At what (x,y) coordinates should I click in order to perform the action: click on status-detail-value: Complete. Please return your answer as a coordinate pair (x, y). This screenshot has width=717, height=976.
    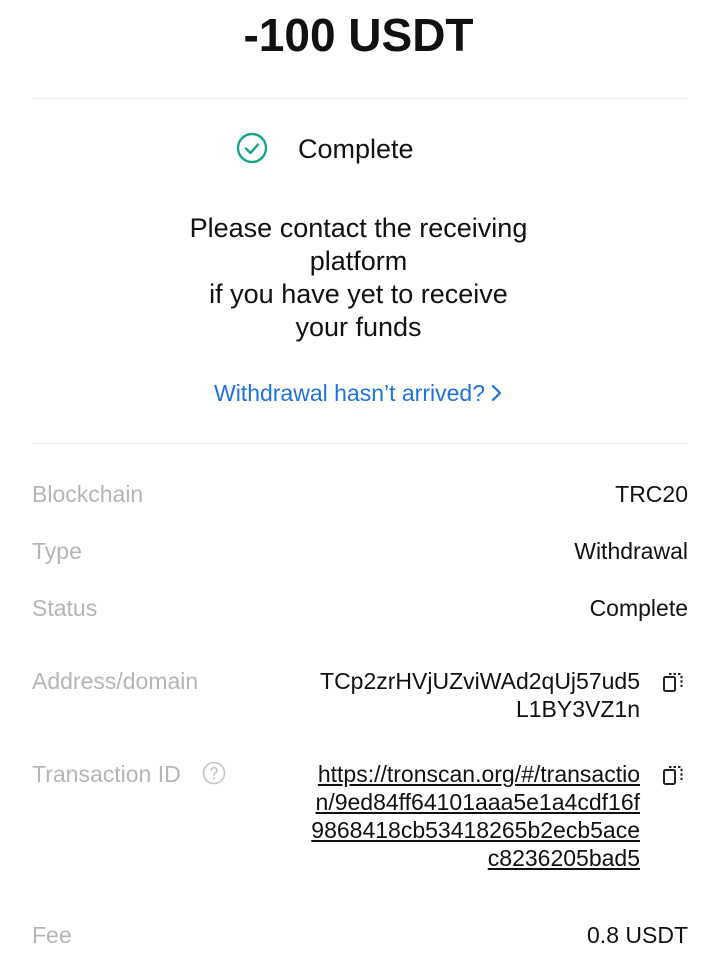
    Looking at the image, I should click on (638, 608).